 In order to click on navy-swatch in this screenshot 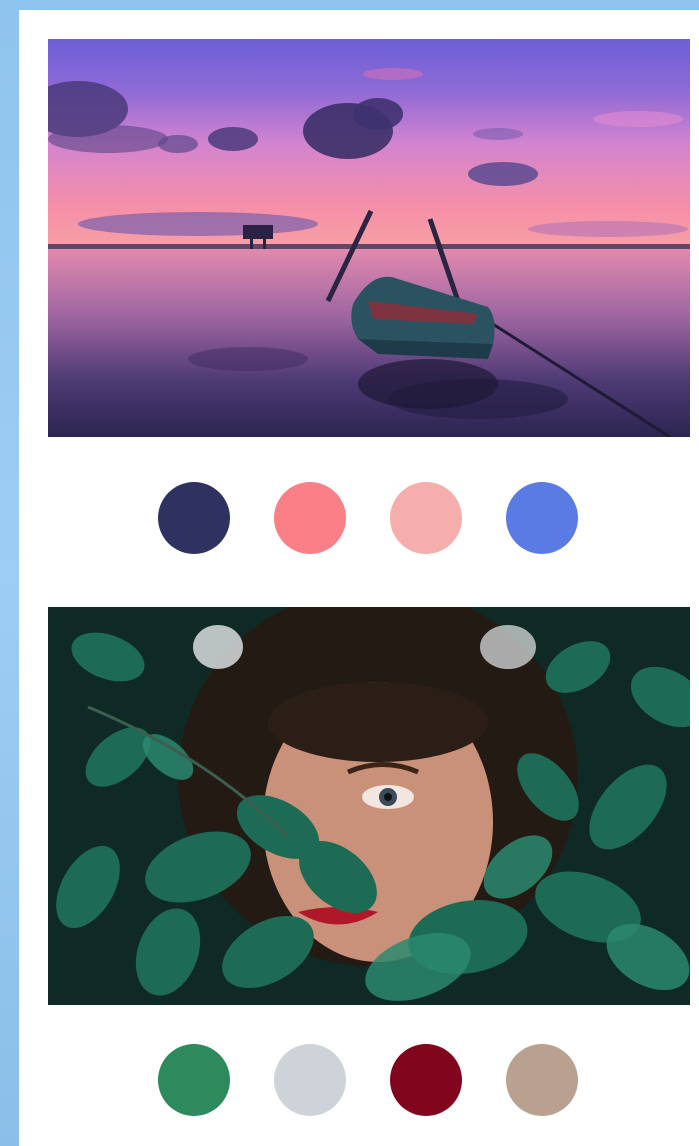, I will do `click(194, 518)`.